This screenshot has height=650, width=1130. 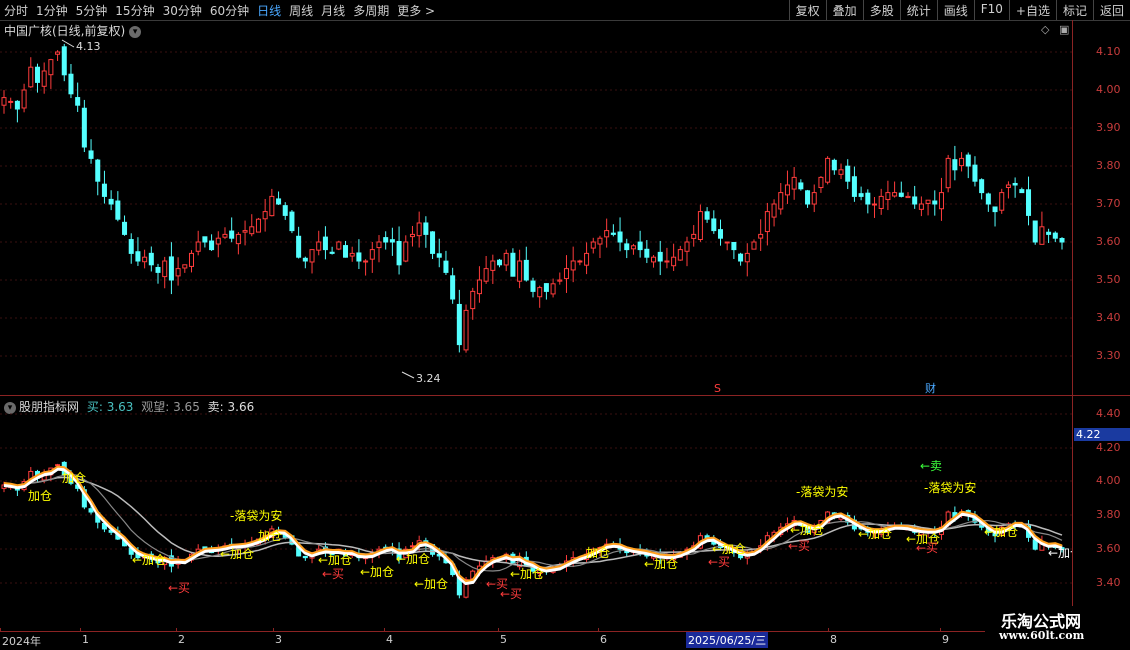 What do you see at coordinates (1108, 582) in the screenshot?
I see `indicator-y-tick-label: 3.40` at bounding box center [1108, 582].